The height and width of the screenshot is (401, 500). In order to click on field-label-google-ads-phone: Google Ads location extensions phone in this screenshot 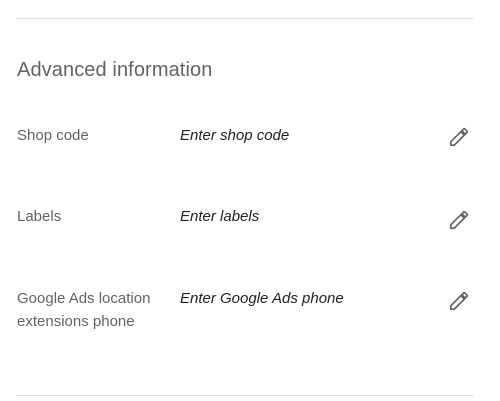, I will do `click(84, 310)`.